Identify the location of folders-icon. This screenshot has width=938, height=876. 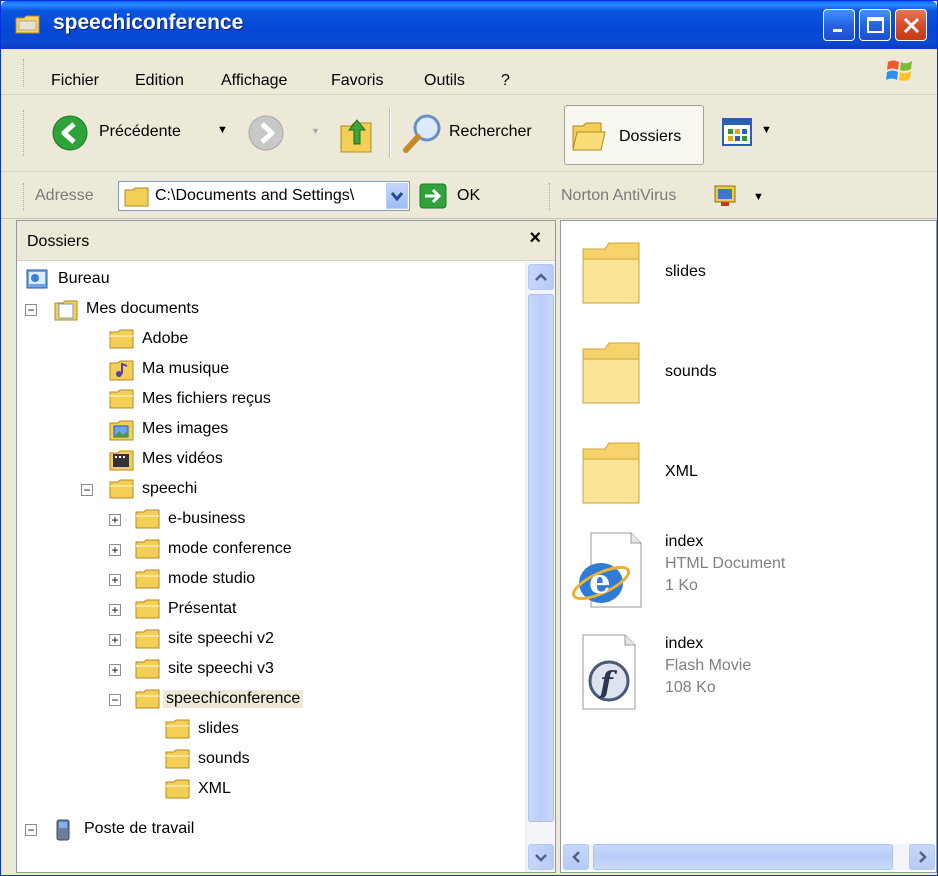
(589, 136).